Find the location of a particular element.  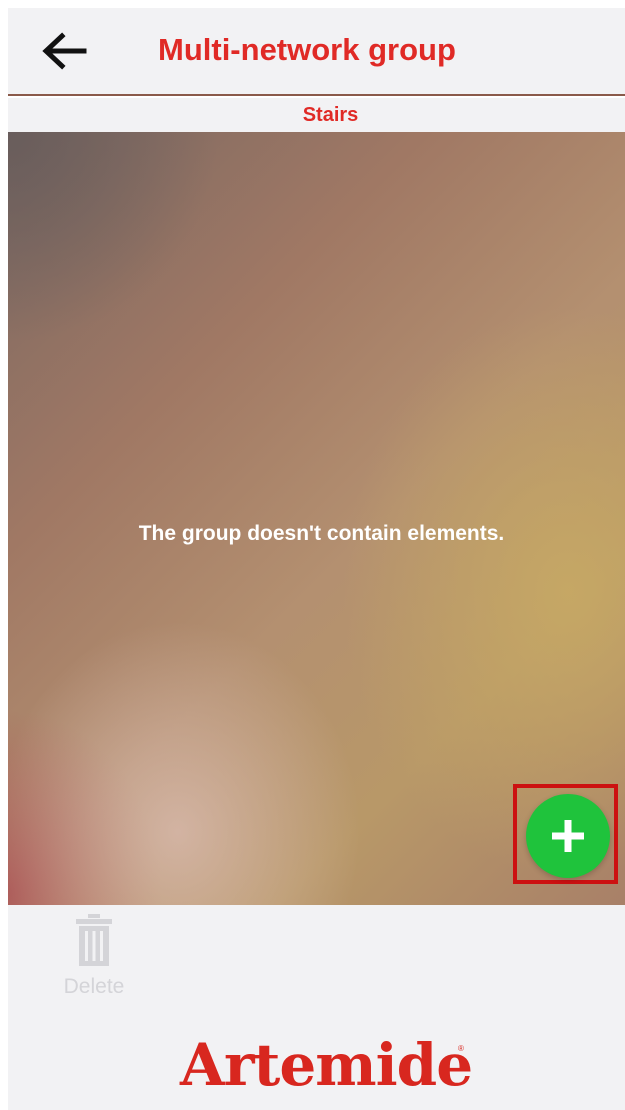

app-header: Multi-network group is located at coordinates (316, 52).